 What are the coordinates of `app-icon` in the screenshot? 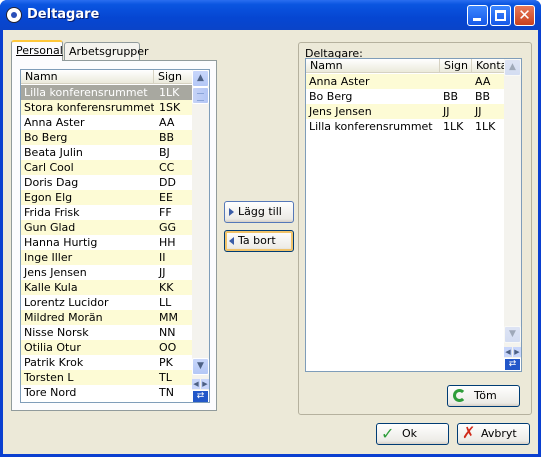 It's located at (14, 15).